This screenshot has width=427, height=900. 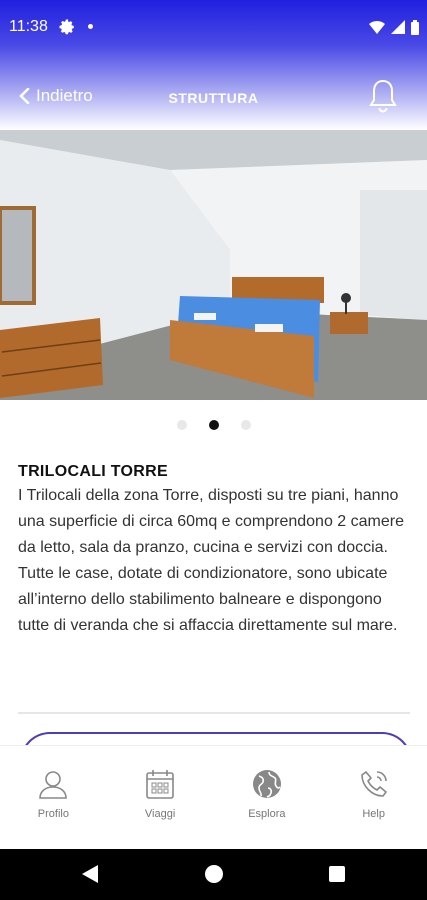 What do you see at coordinates (28, 26) in the screenshot?
I see `status-time: 11:38` at bounding box center [28, 26].